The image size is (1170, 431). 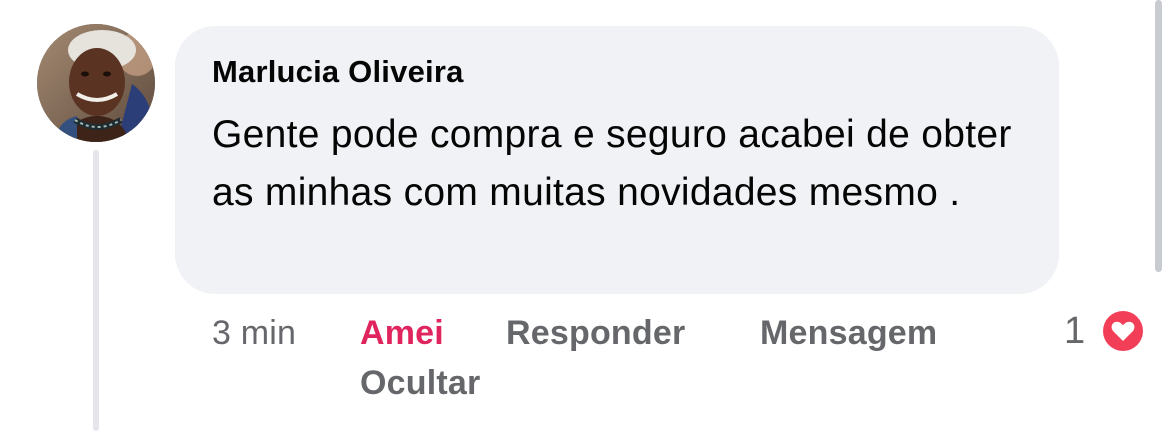 What do you see at coordinates (338, 72) in the screenshot?
I see `comment-author: Marlucia Oliveira` at bounding box center [338, 72].